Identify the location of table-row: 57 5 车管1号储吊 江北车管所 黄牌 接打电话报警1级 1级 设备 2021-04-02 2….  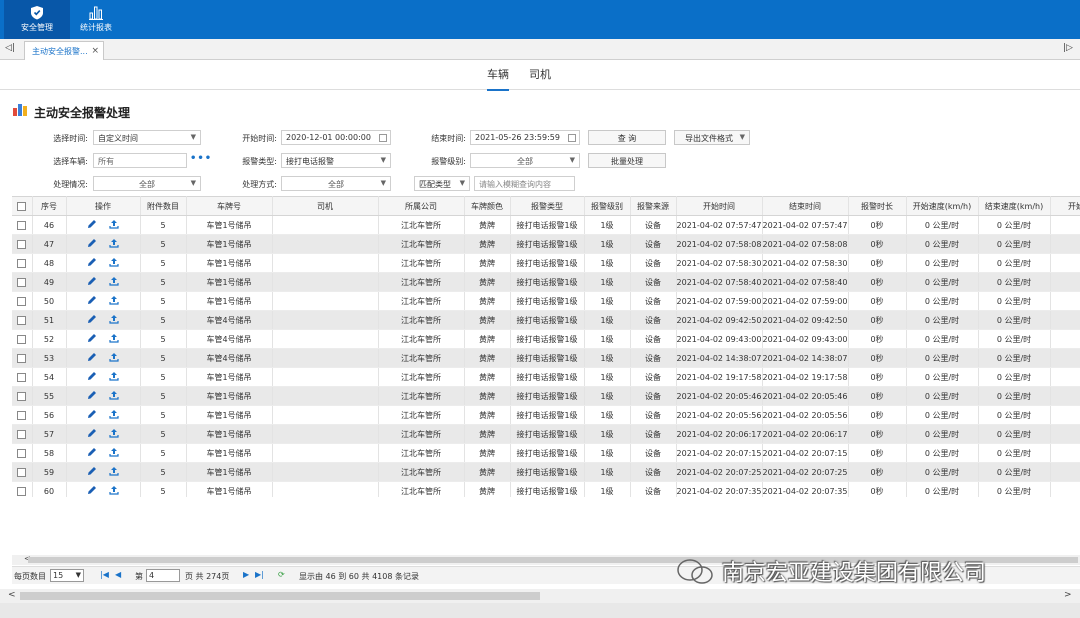
(546, 434).